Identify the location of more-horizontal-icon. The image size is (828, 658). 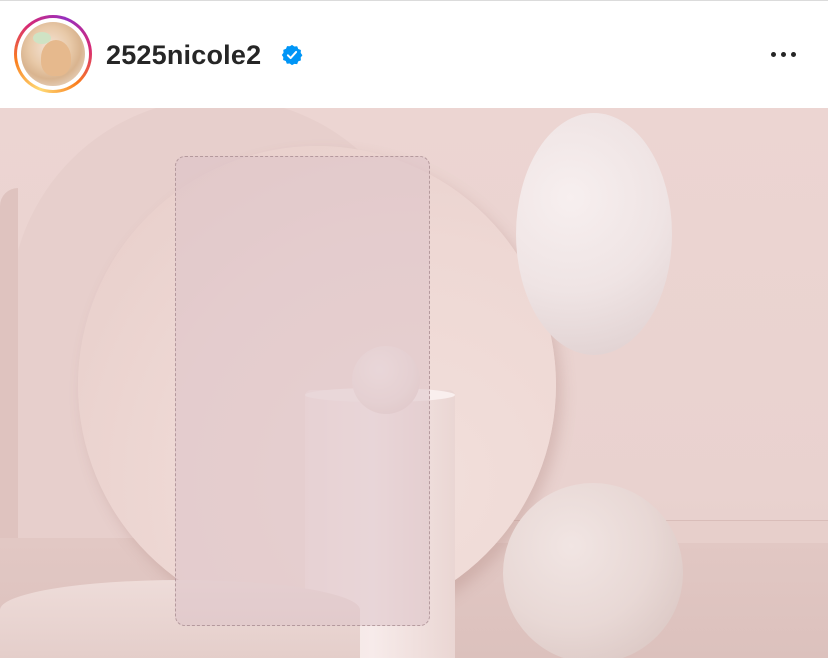
(773, 54).